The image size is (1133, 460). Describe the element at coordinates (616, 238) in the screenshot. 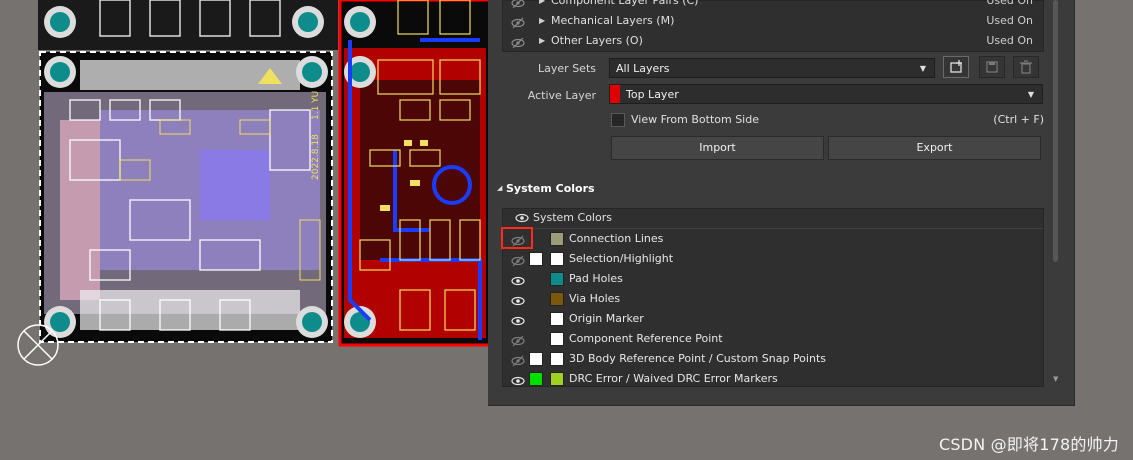

I see `system-color-label: Connection Lines` at that location.